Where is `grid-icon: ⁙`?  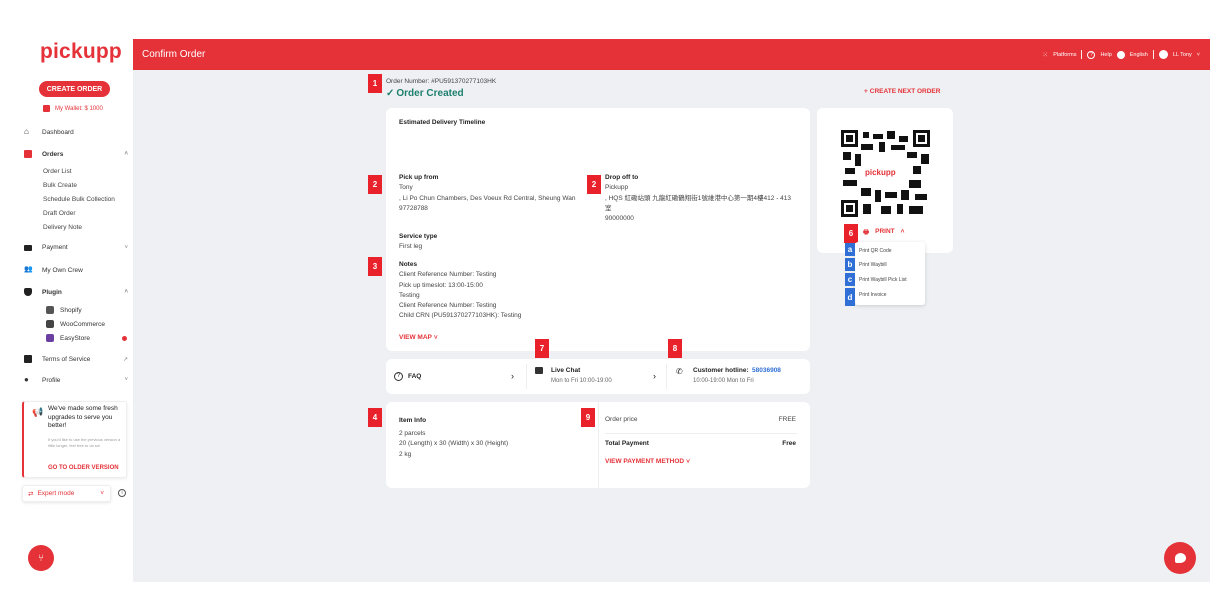
grid-icon: ⁙ is located at coordinates (1045, 55).